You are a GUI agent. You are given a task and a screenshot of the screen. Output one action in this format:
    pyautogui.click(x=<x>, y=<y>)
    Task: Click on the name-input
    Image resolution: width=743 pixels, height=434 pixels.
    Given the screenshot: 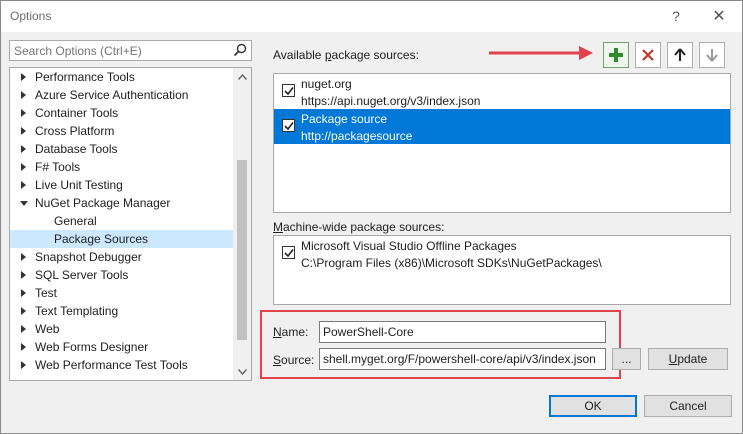 What is the action you would take?
    pyautogui.click(x=462, y=332)
    